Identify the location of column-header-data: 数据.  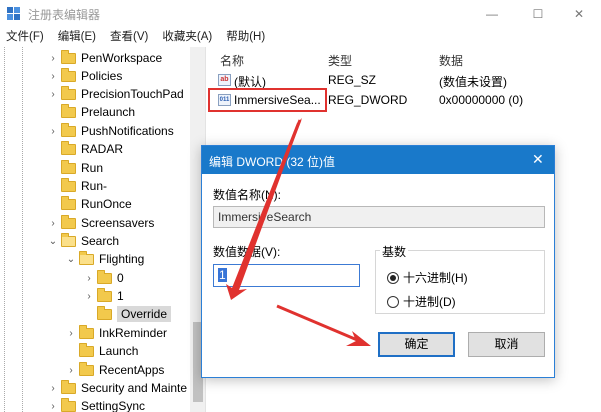
(451, 60).